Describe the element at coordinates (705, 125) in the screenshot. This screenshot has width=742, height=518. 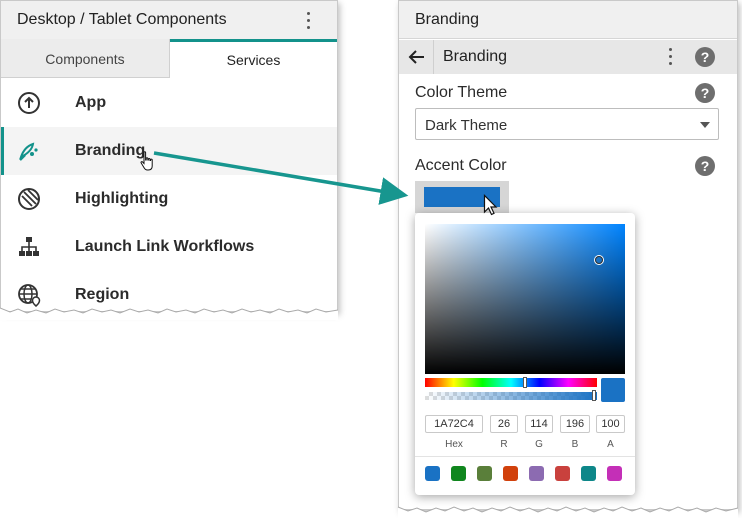
I see `chevron-down-icon` at that location.